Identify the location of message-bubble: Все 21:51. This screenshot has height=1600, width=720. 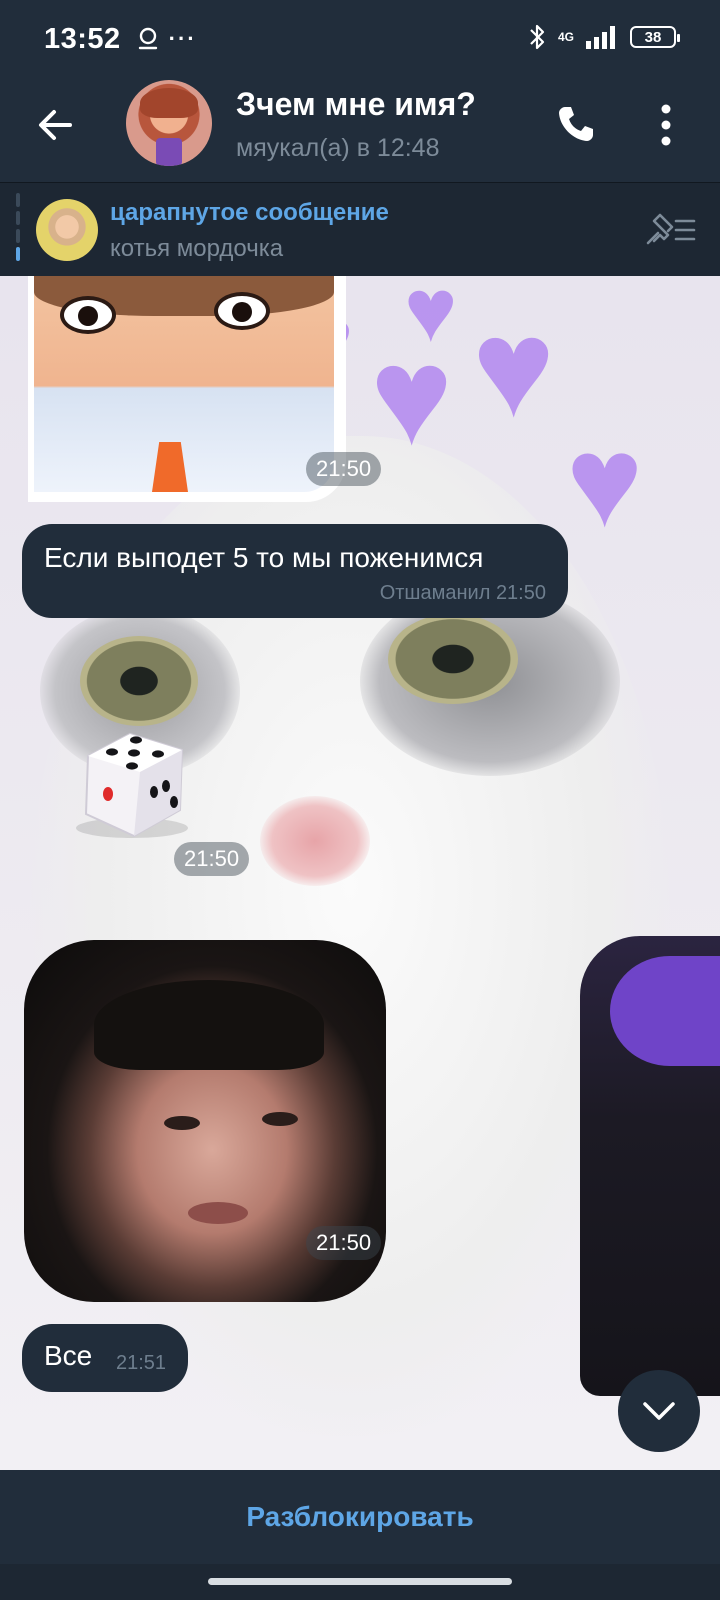
(105, 1358).